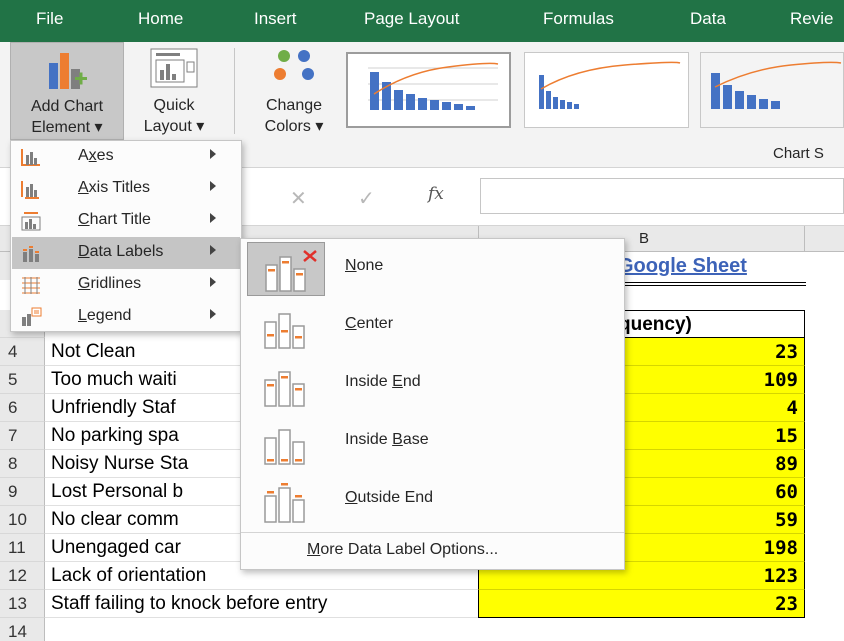  Describe the element at coordinates (105, 155) in the screenshot. I see `label-post: es` at that location.